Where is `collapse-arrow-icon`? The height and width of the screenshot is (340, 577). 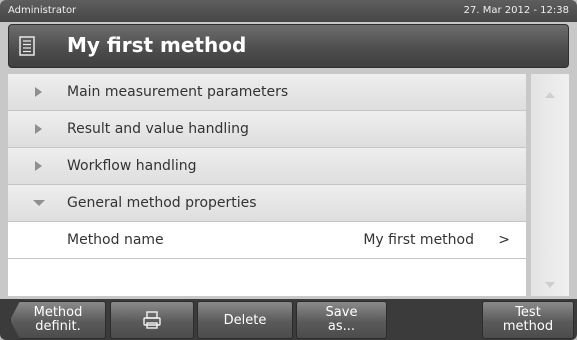 collapse-arrow-icon is located at coordinates (38, 203).